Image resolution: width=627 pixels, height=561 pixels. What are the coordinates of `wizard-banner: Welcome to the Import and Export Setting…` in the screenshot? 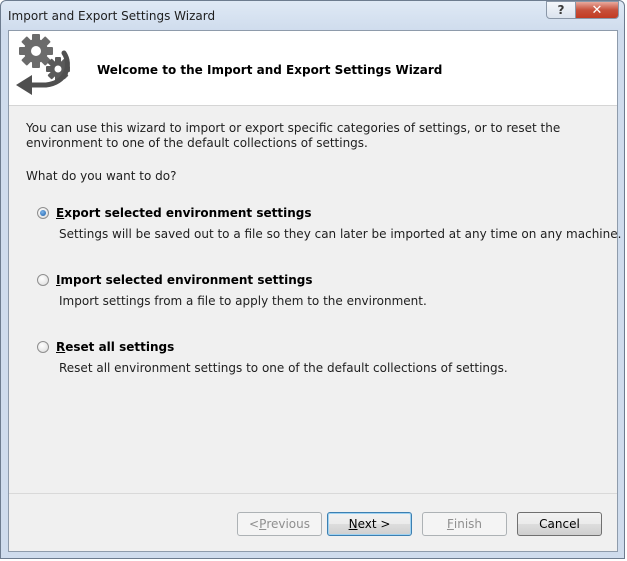 It's located at (313, 68).